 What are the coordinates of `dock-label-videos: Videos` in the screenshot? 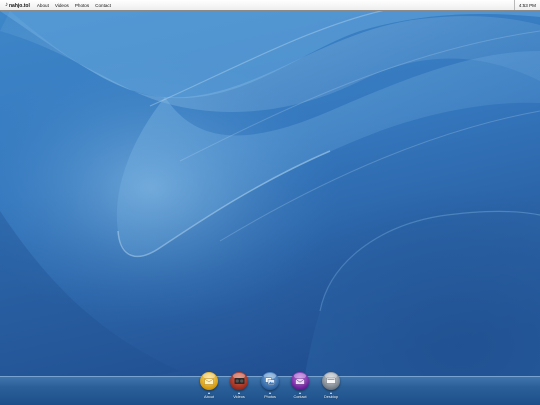 It's located at (239, 396).